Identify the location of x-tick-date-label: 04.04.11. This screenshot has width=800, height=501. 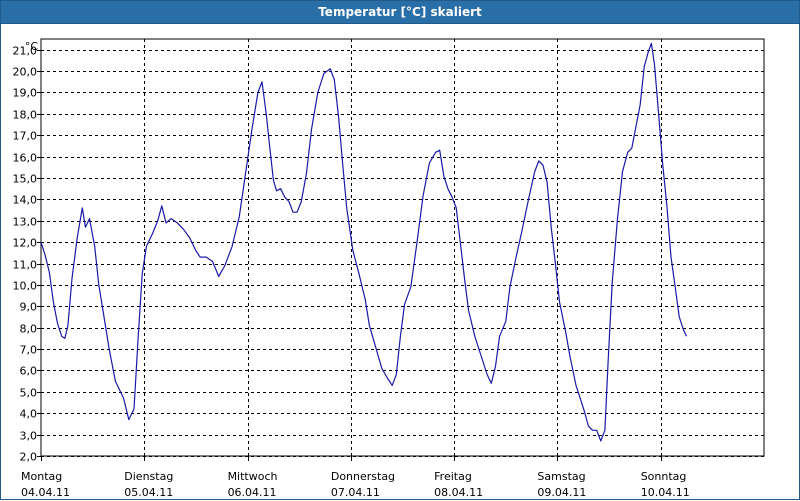
(45, 492).